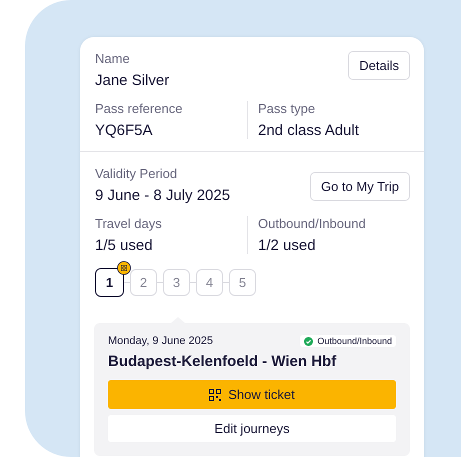 The width and height of the screenshot is (461, 457). Describe the element at coordinates (309, 130) in the screenshot. I see `pass-type-value: 2nd class Adult` at that location.